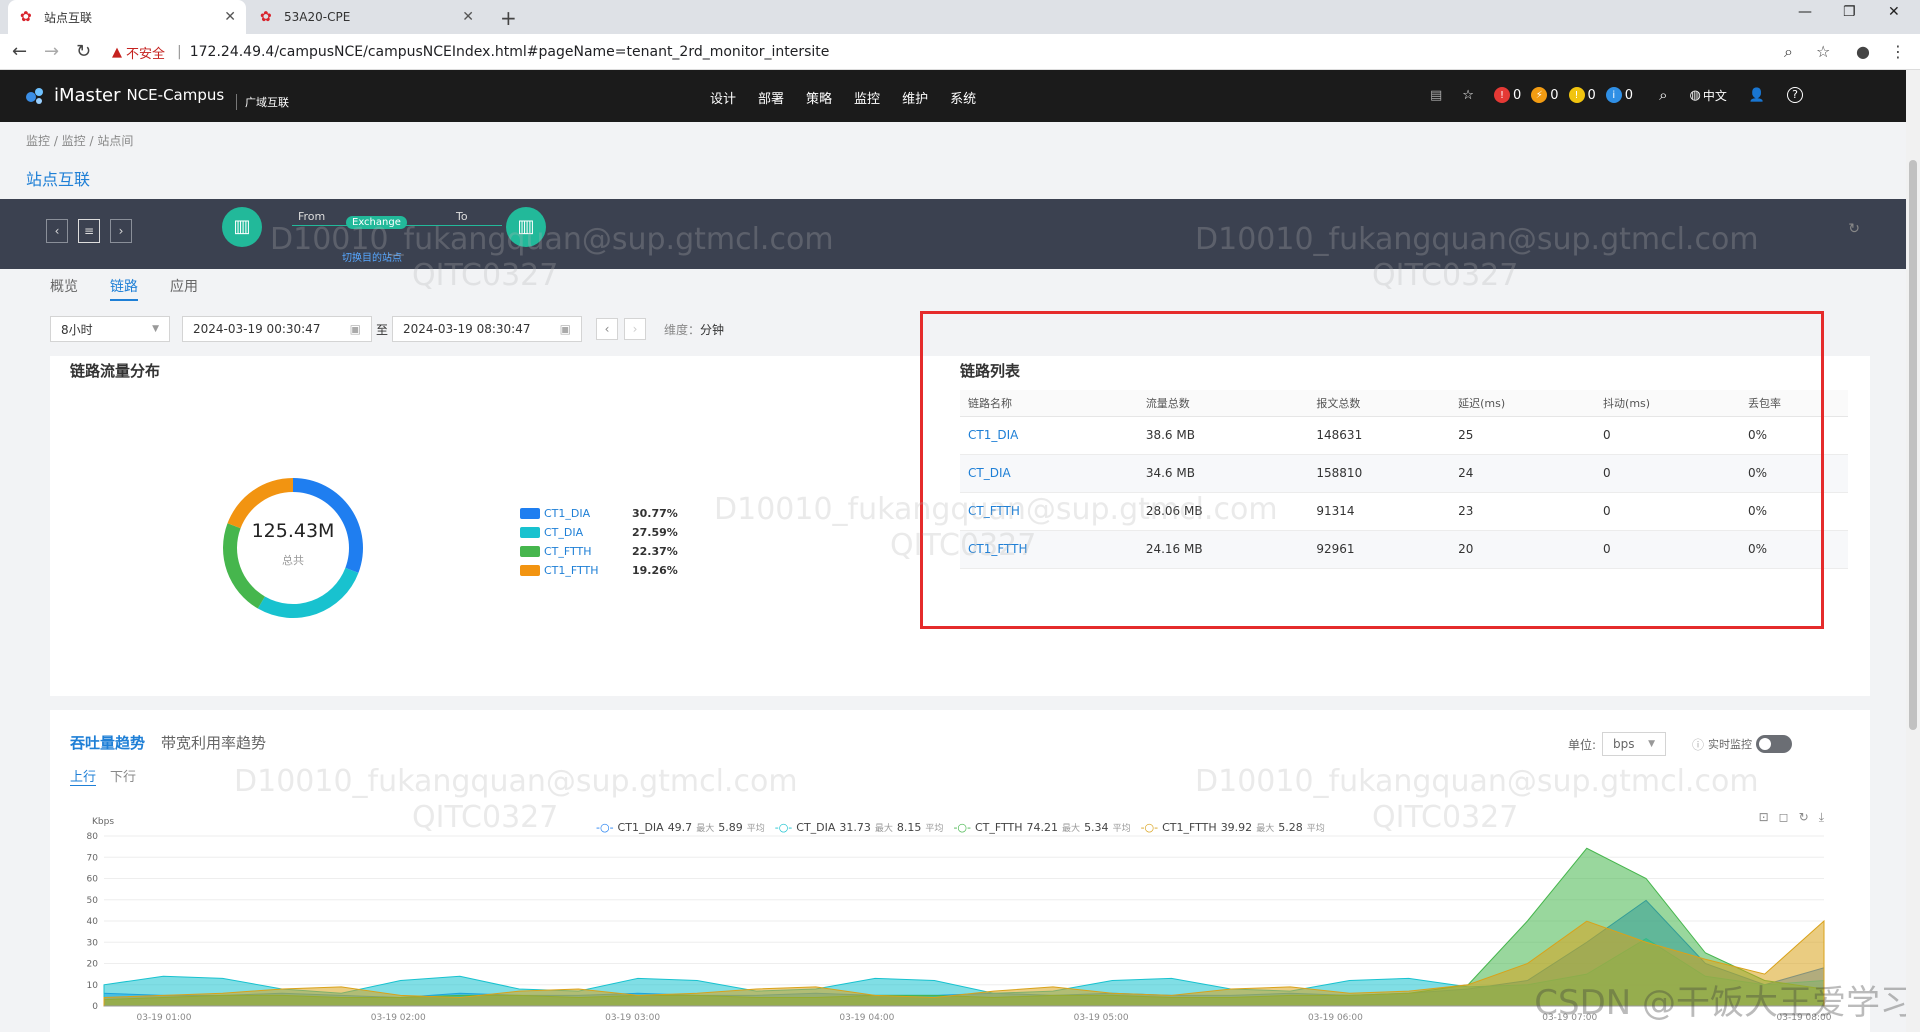  Describe the element at coordinates (607, 329) in the screenshot. I see `prev-period-button: ‹` at that location.